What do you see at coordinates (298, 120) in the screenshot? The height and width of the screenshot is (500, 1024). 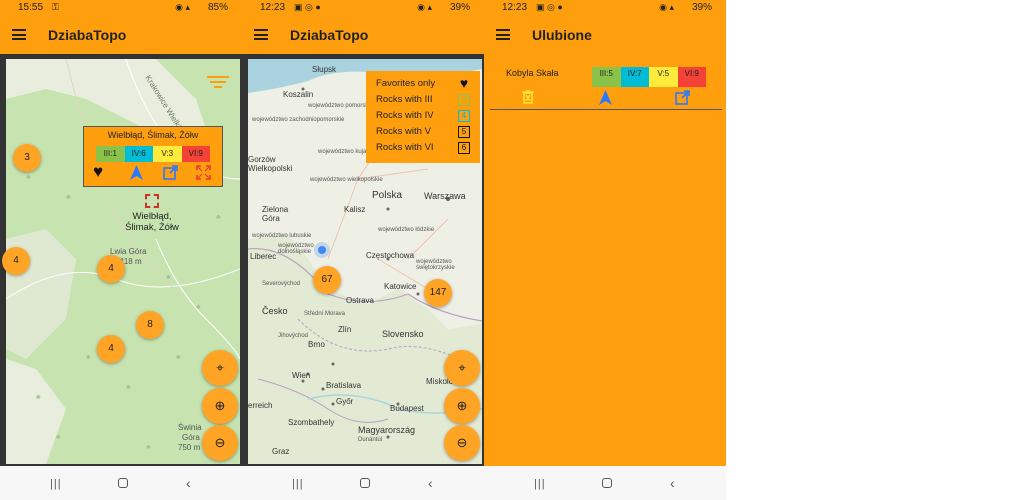 I see `map-label-zachodnio: województwo zachodniopomorskie` at bounding box center [298, 120].